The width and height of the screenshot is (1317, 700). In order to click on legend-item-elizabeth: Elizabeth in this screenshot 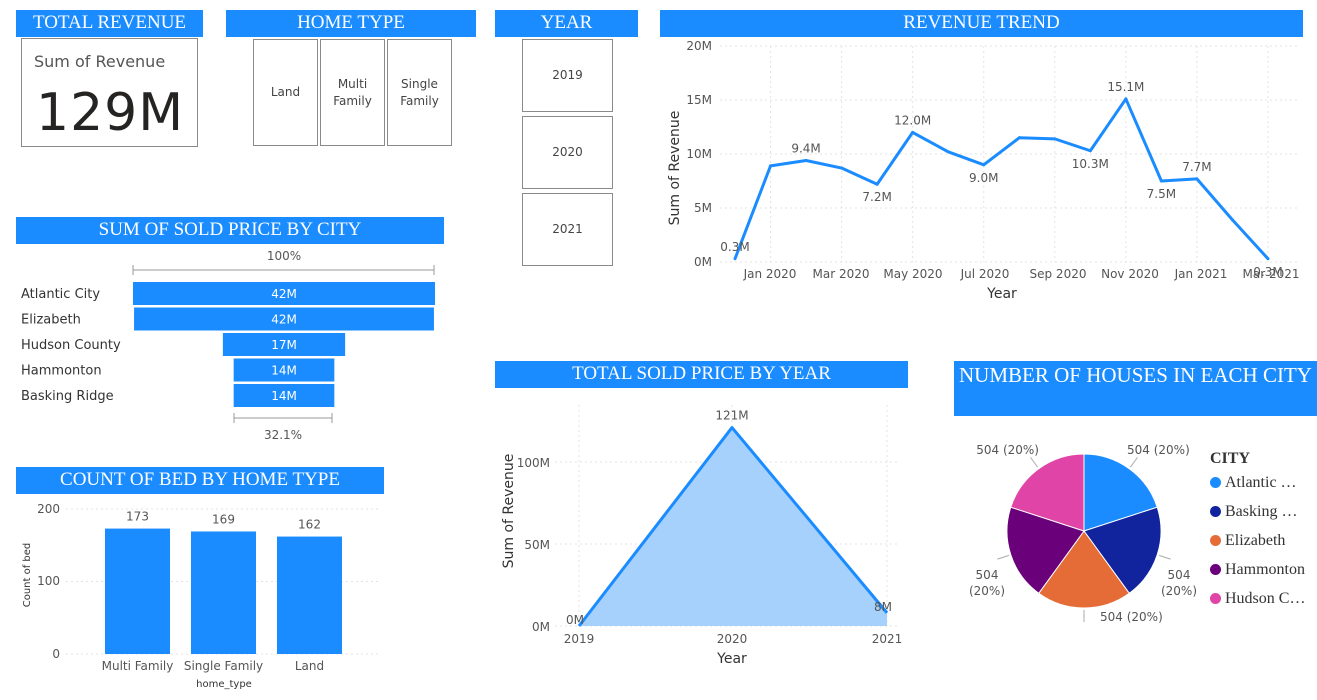, I will do `click(1247, 541)`.